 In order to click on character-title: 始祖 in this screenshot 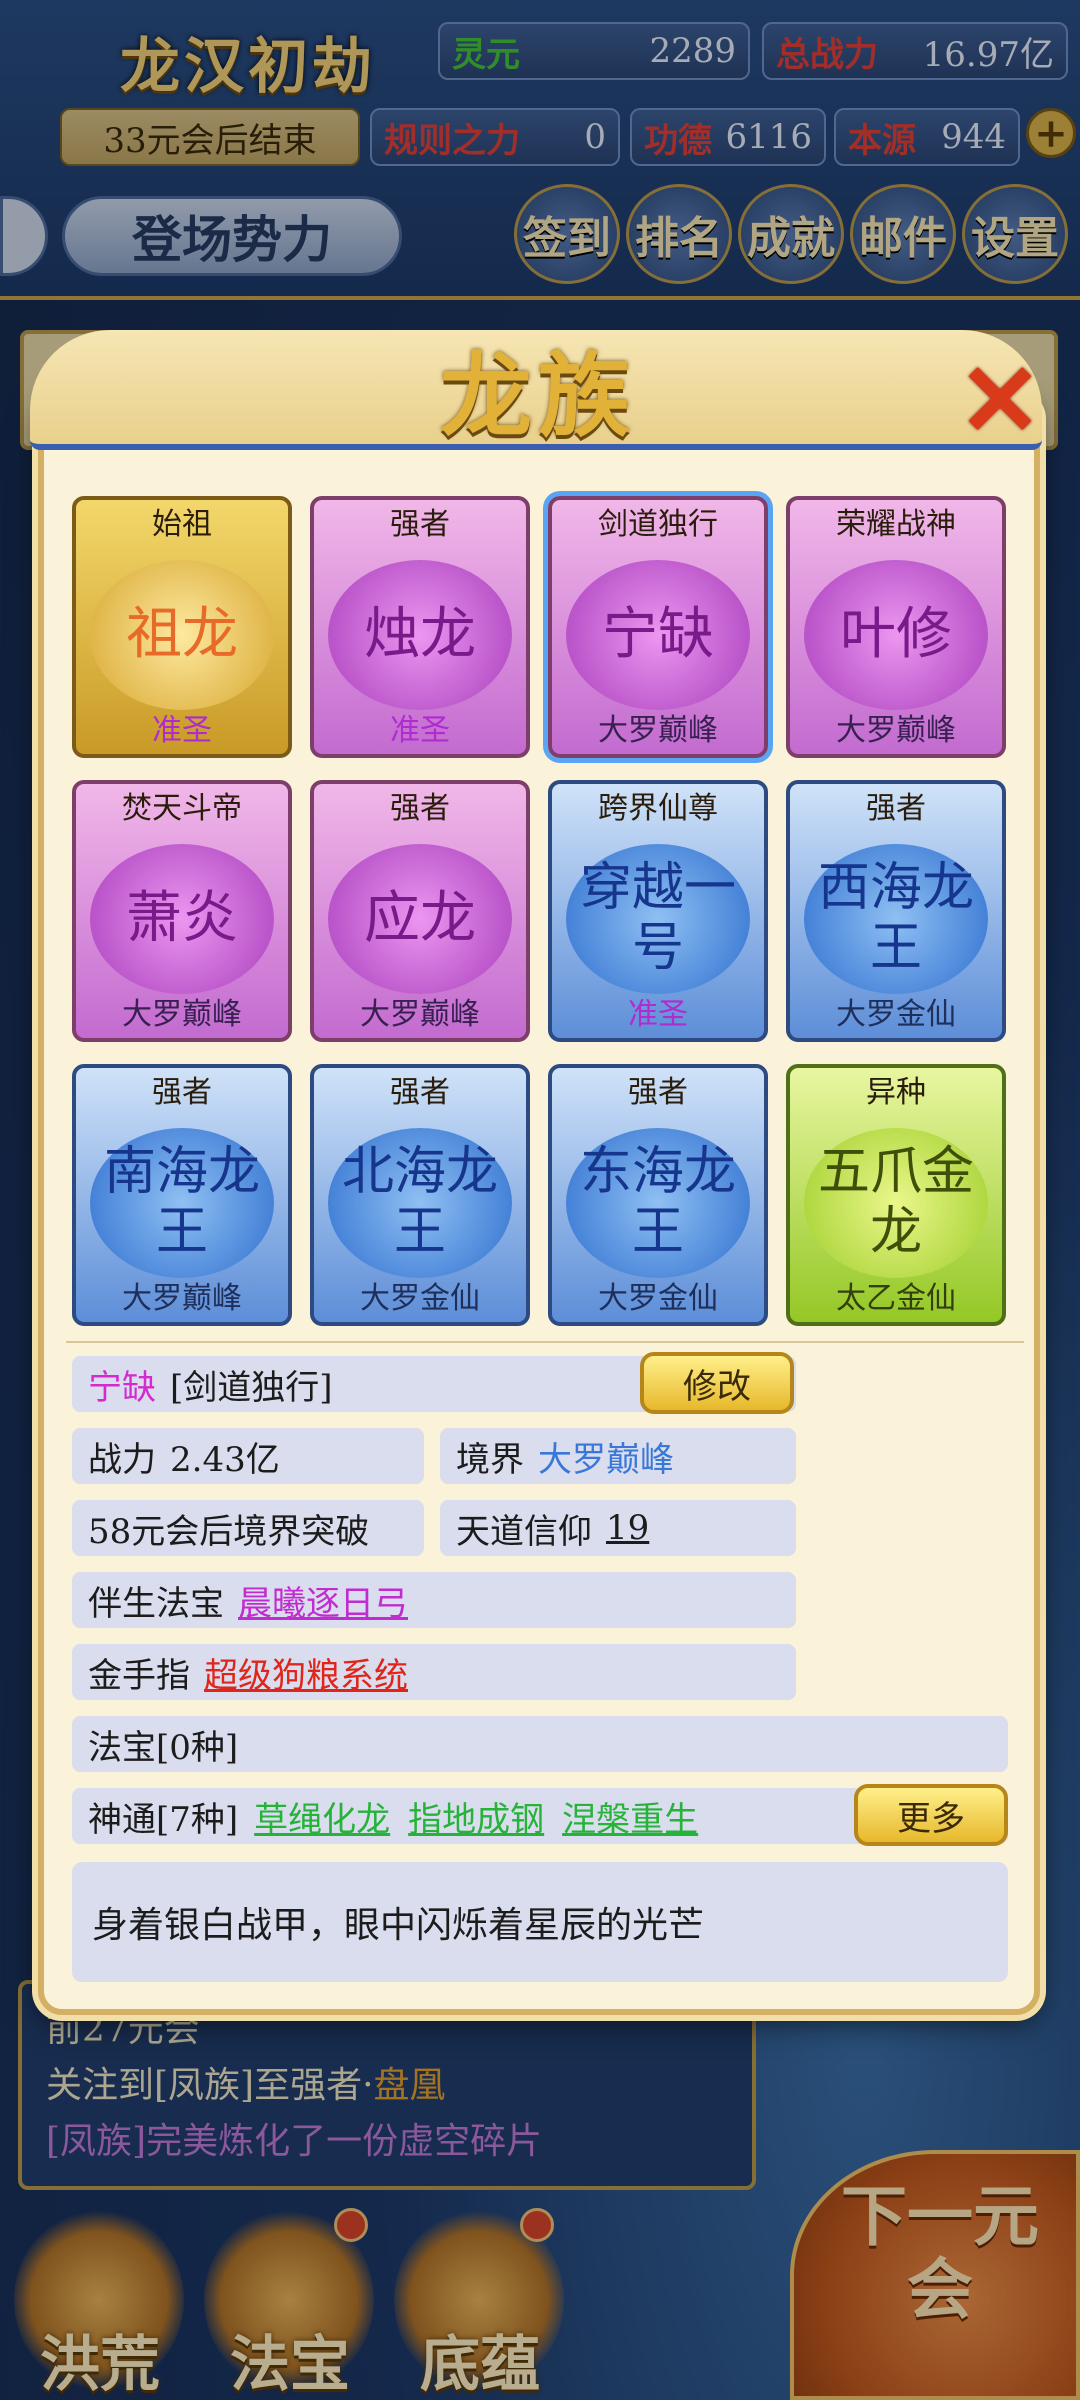, I will do `click(182, 524)`.